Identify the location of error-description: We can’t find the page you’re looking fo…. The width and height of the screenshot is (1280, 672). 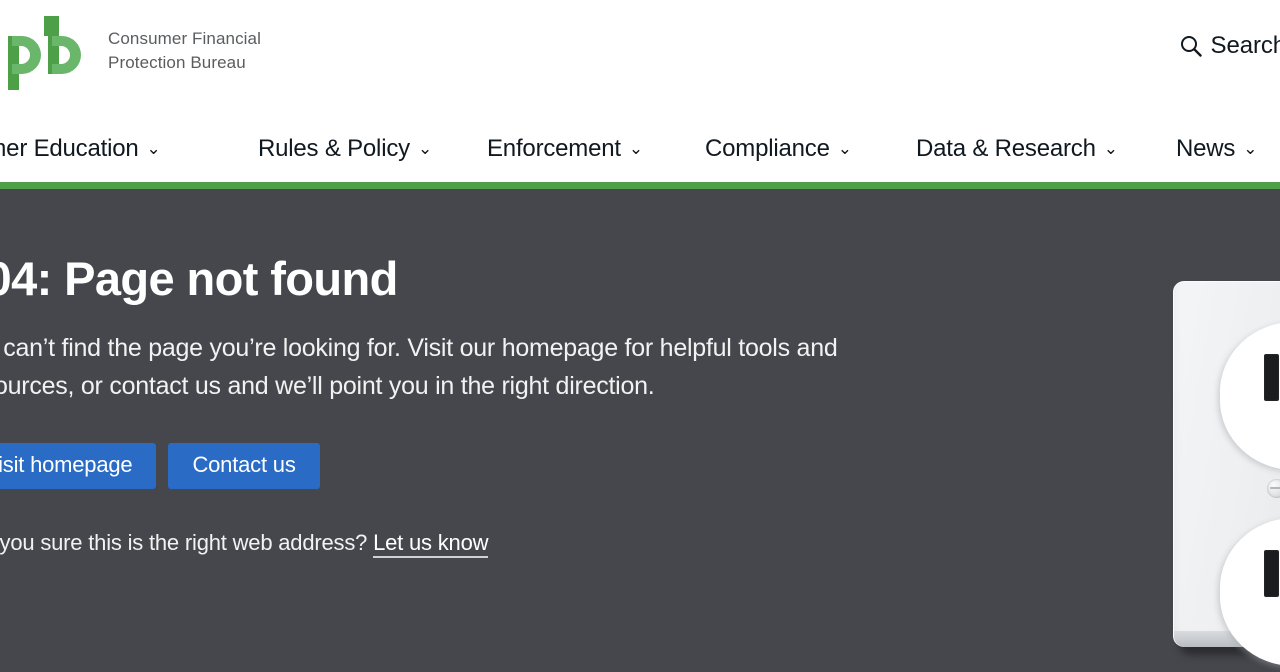
(419, 367).